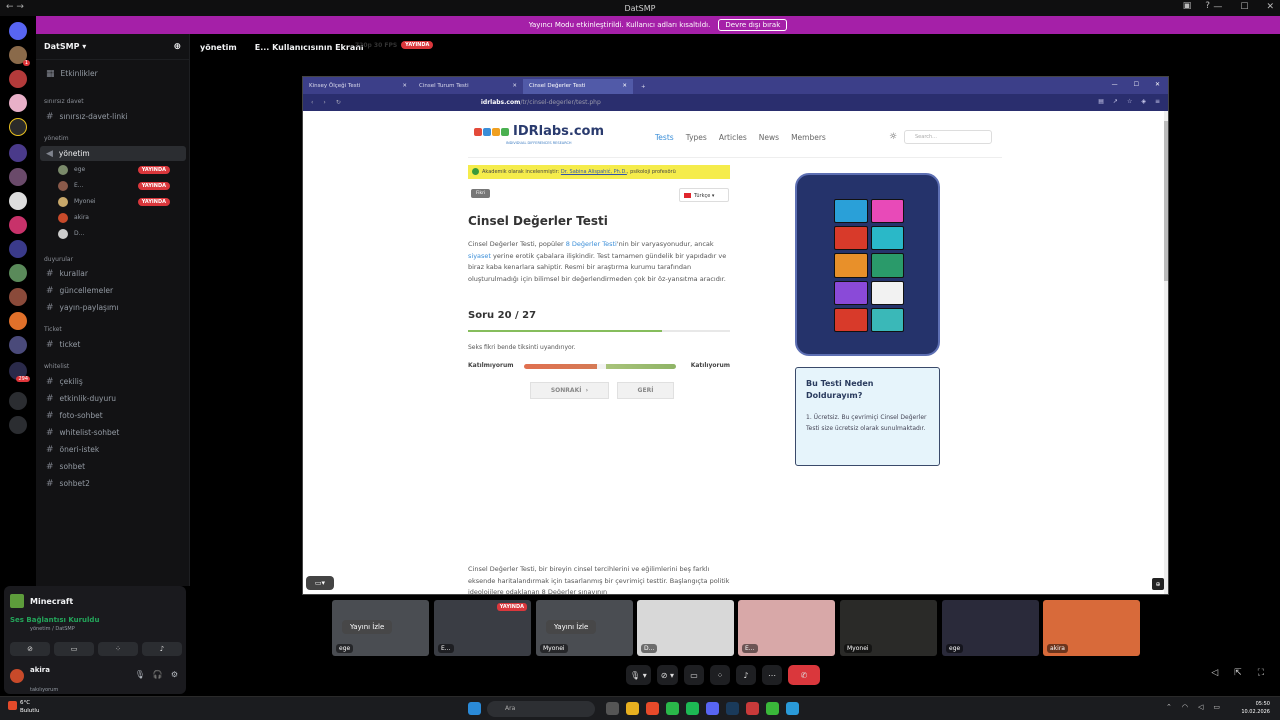 Image resolution: width=1280 pixels, height=720 pixels. I want to click on shield-icon: ◈, so click(1143, 101).